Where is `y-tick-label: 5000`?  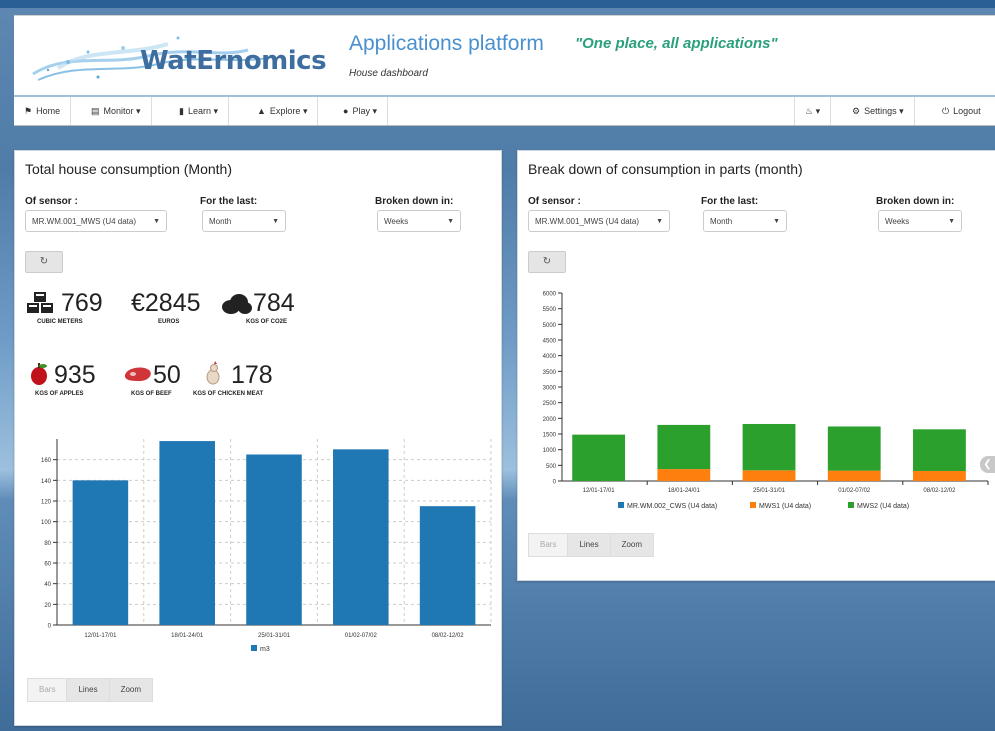 y-tick-label: 5000 is located at coordinates (550, 326).